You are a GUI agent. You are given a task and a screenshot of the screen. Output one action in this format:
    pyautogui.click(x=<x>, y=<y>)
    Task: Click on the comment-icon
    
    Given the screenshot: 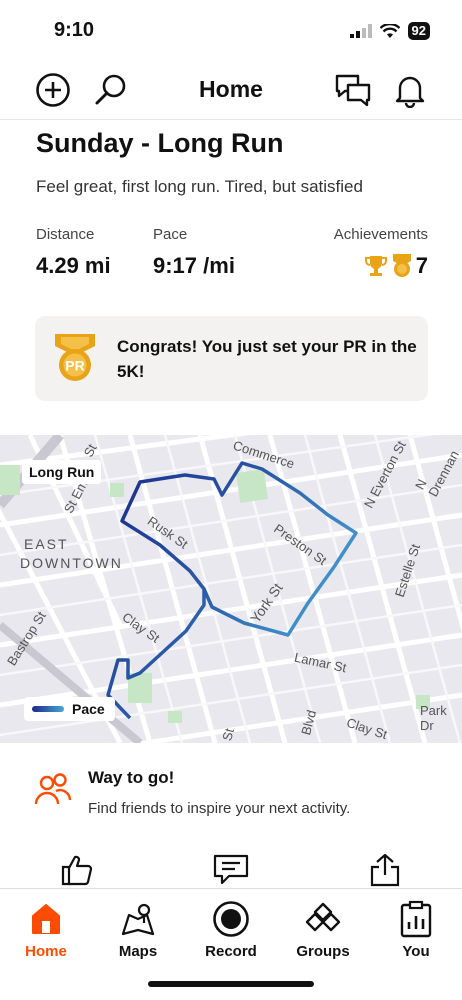 What is the action you would take?
    pyautogui.click(x=231, y=870)
    